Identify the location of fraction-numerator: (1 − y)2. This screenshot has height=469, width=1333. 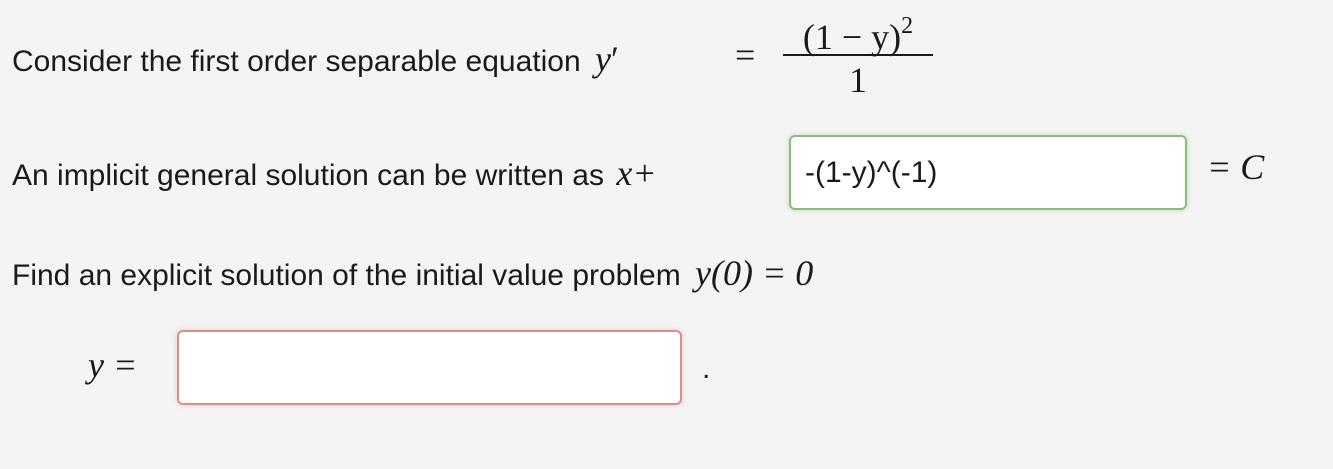
(858, 29).